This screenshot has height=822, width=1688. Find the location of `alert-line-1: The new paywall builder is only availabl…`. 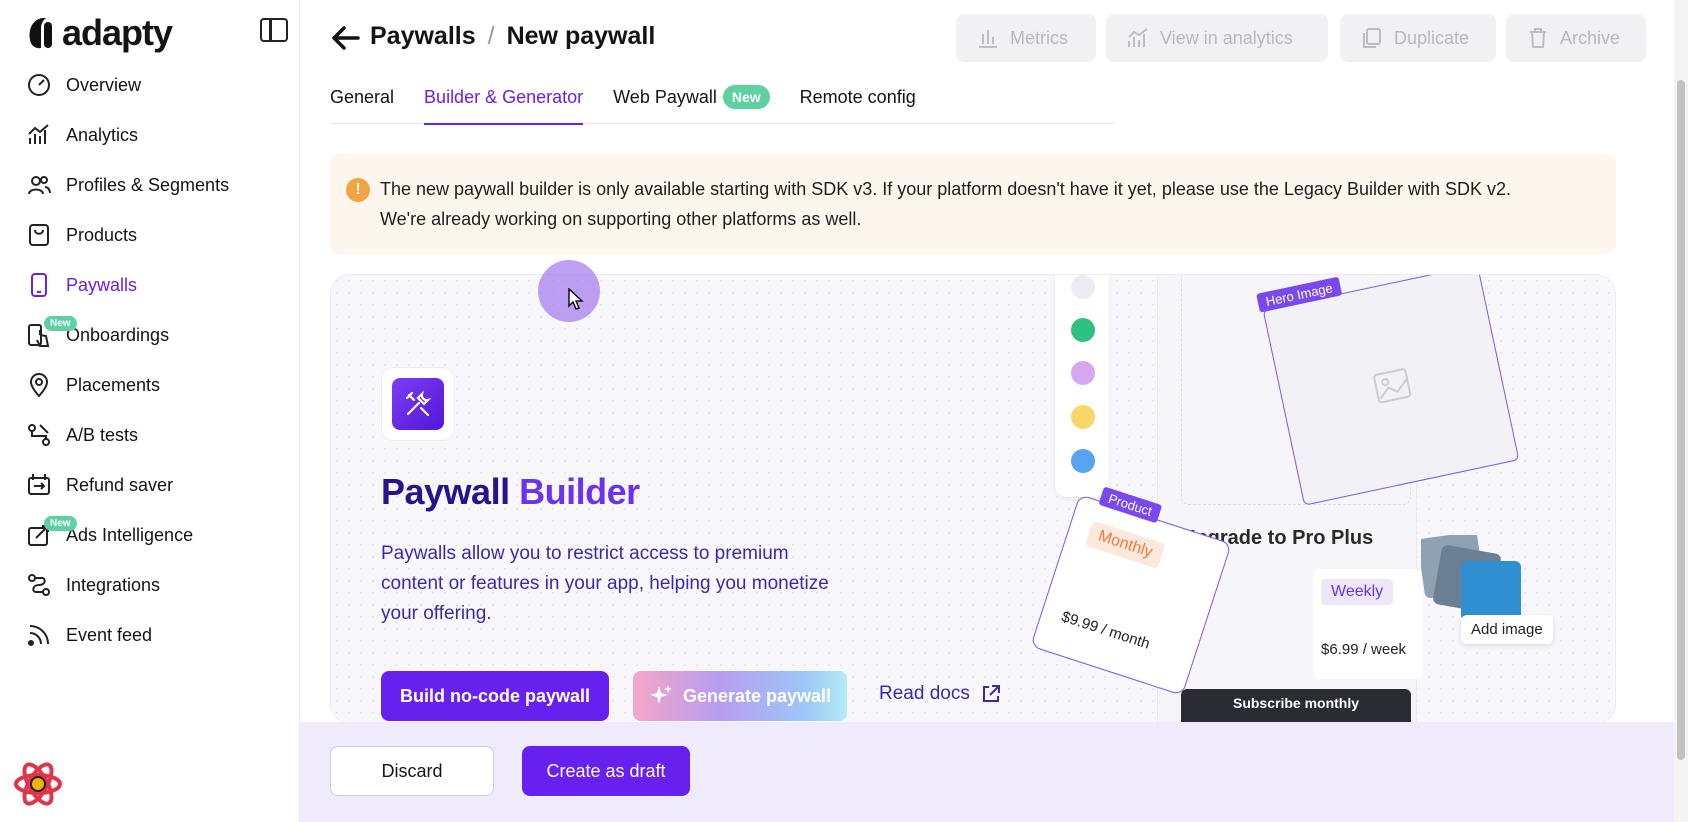

alert-line-1: The new paywall builder is only availabl… is located at coordinates (946, 189).